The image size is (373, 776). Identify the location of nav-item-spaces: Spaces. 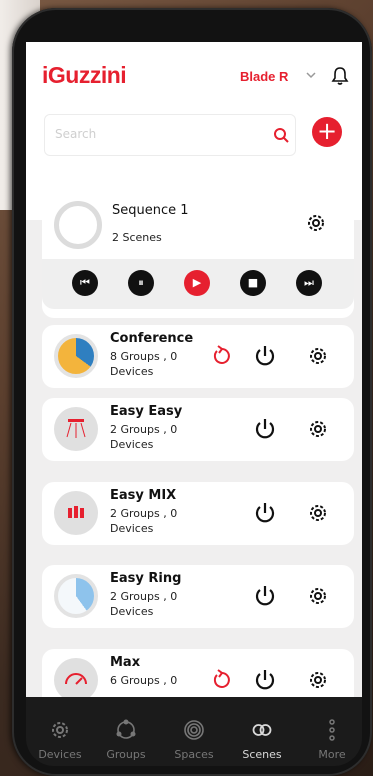
(194, 729).